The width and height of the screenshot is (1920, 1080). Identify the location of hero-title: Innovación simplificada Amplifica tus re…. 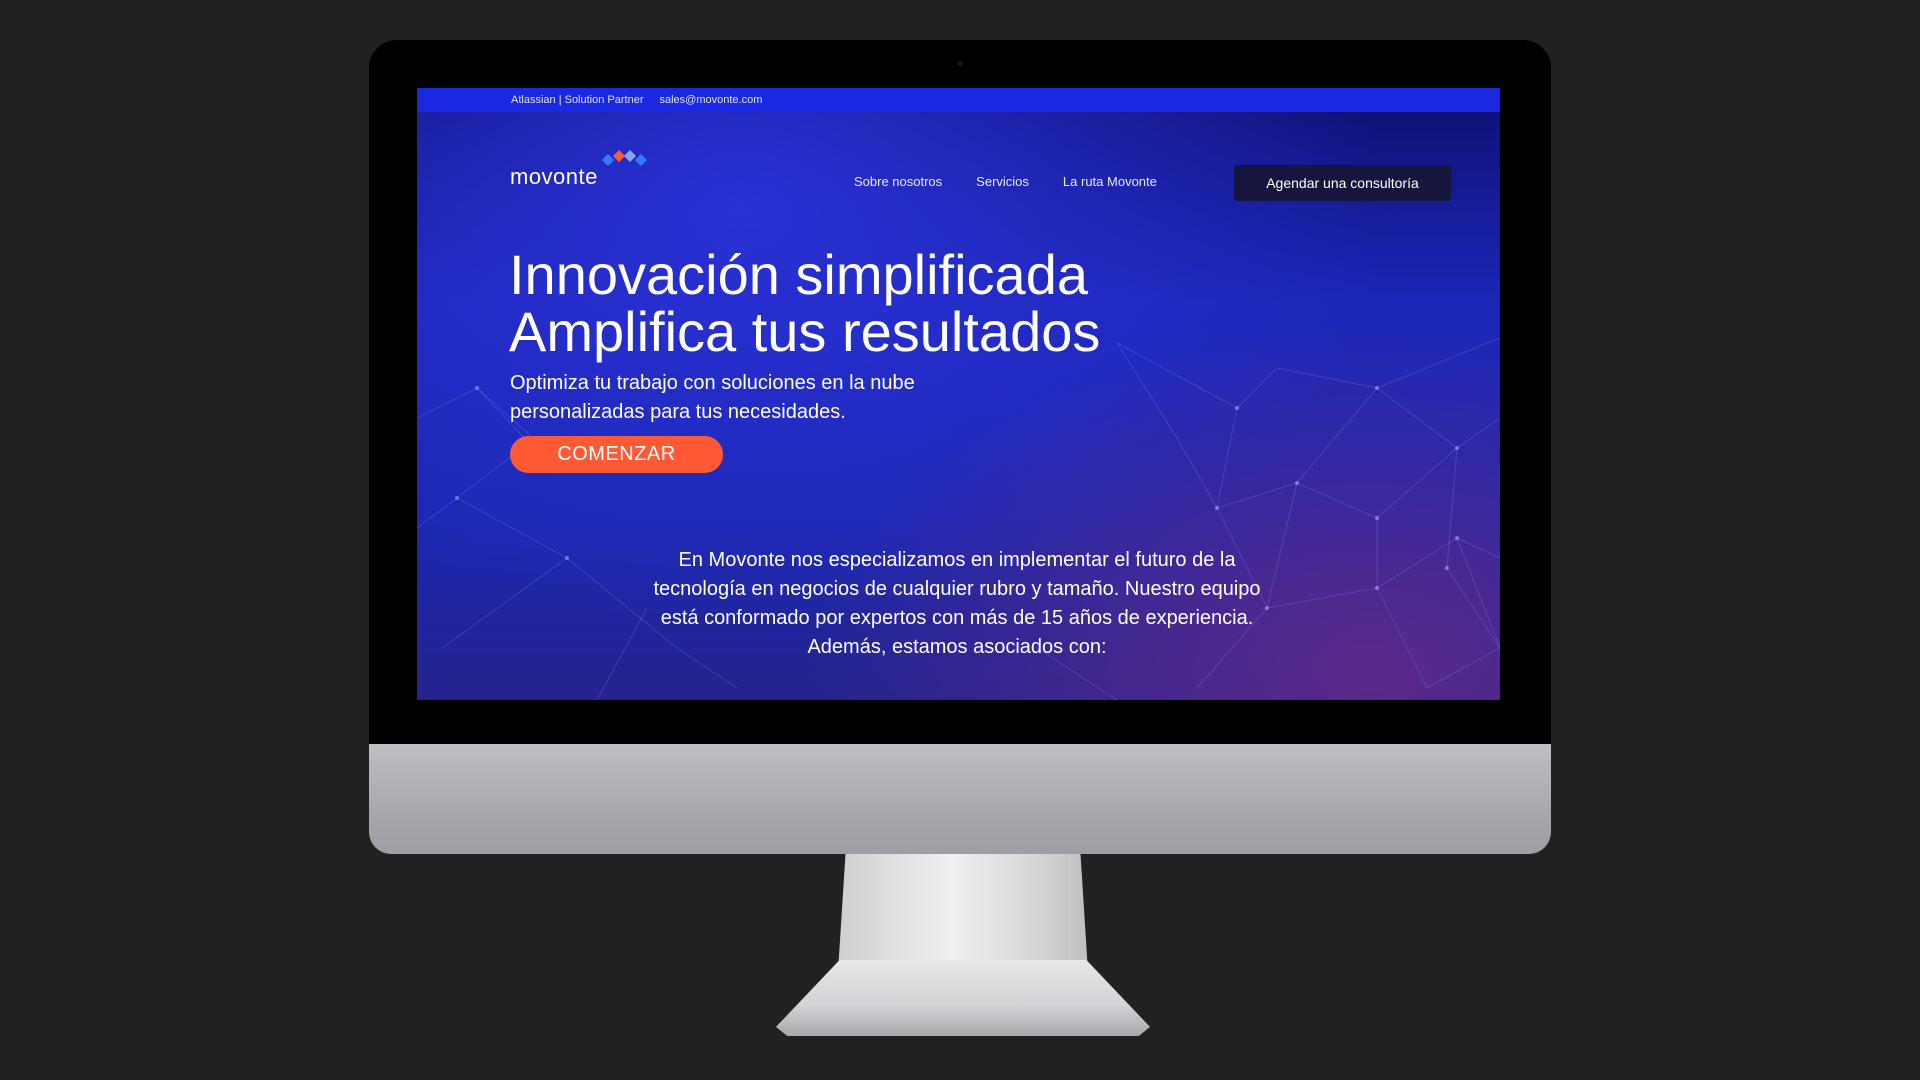
(804, 303).